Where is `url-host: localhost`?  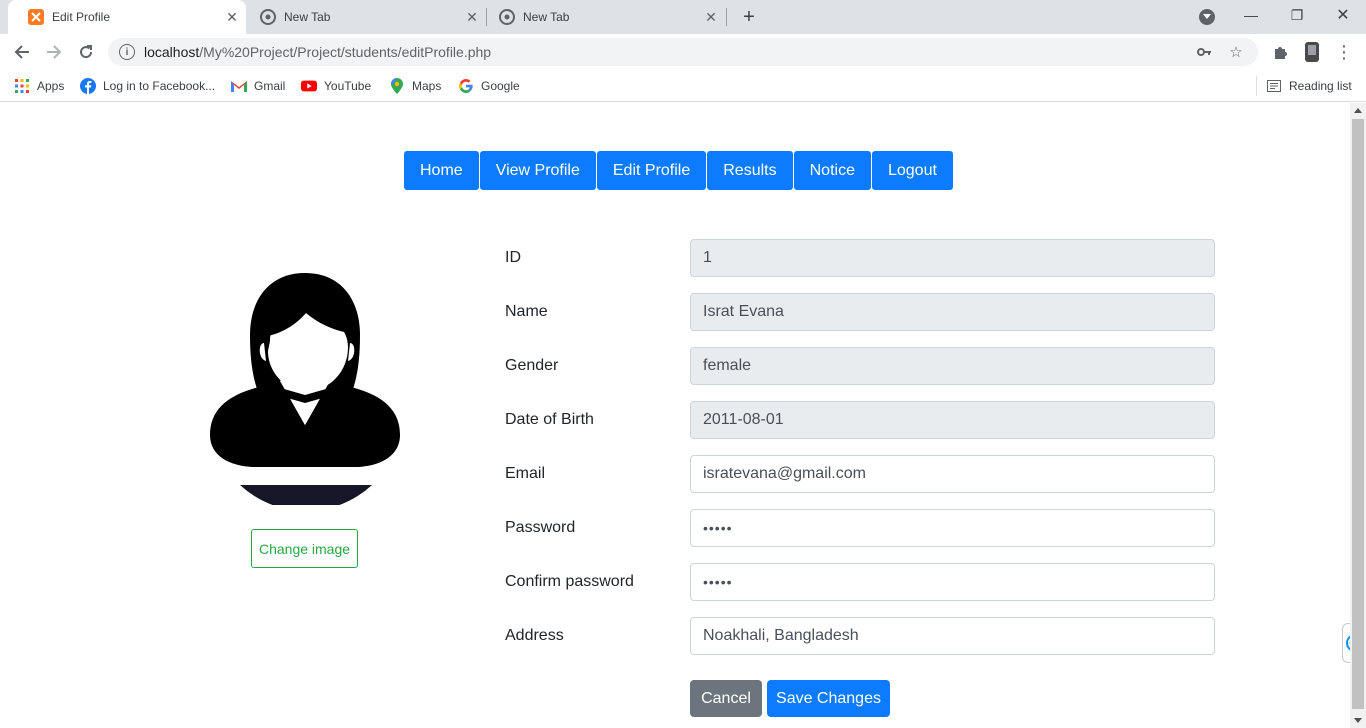
url-host: localhost is located at coordinates (172, 52).